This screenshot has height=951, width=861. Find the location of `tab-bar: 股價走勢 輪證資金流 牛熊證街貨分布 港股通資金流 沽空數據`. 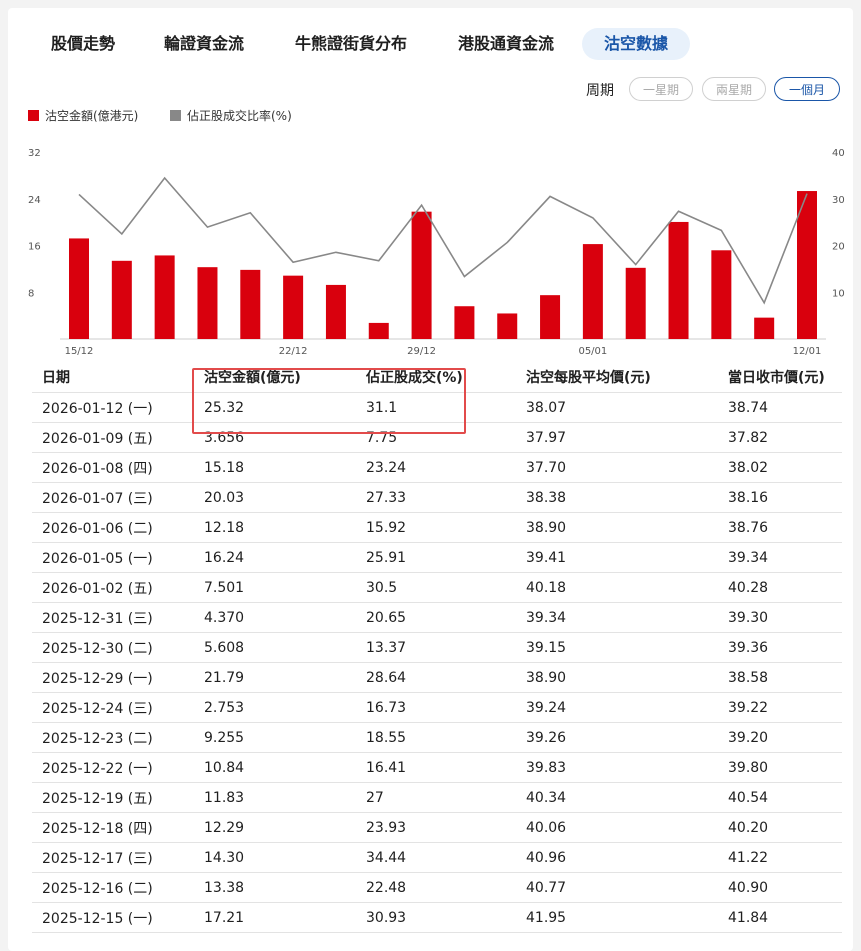

tab-bar: 股價走勢 輪證資金流 牛熊證街貨分布 港股通資金流 沽空數據 is located at coordinates (430, 44).